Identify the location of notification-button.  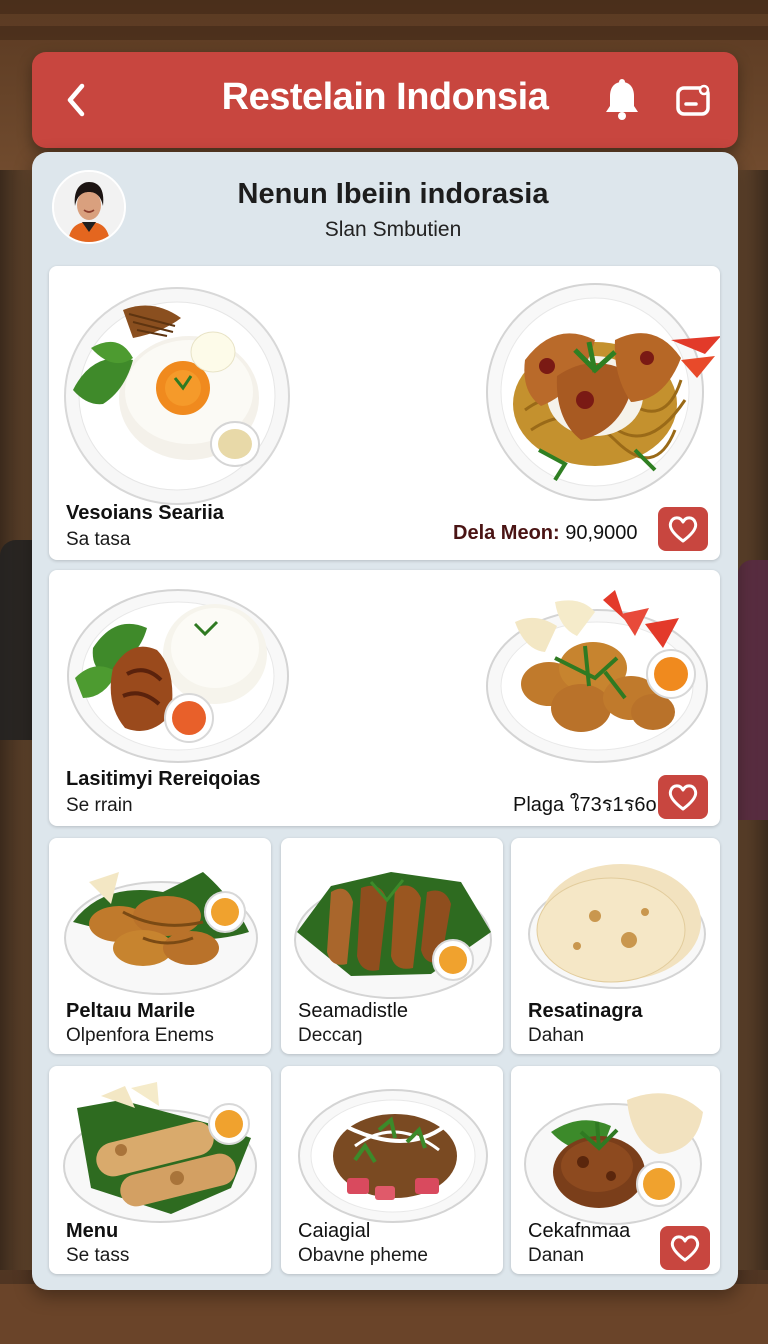
(622, 100).